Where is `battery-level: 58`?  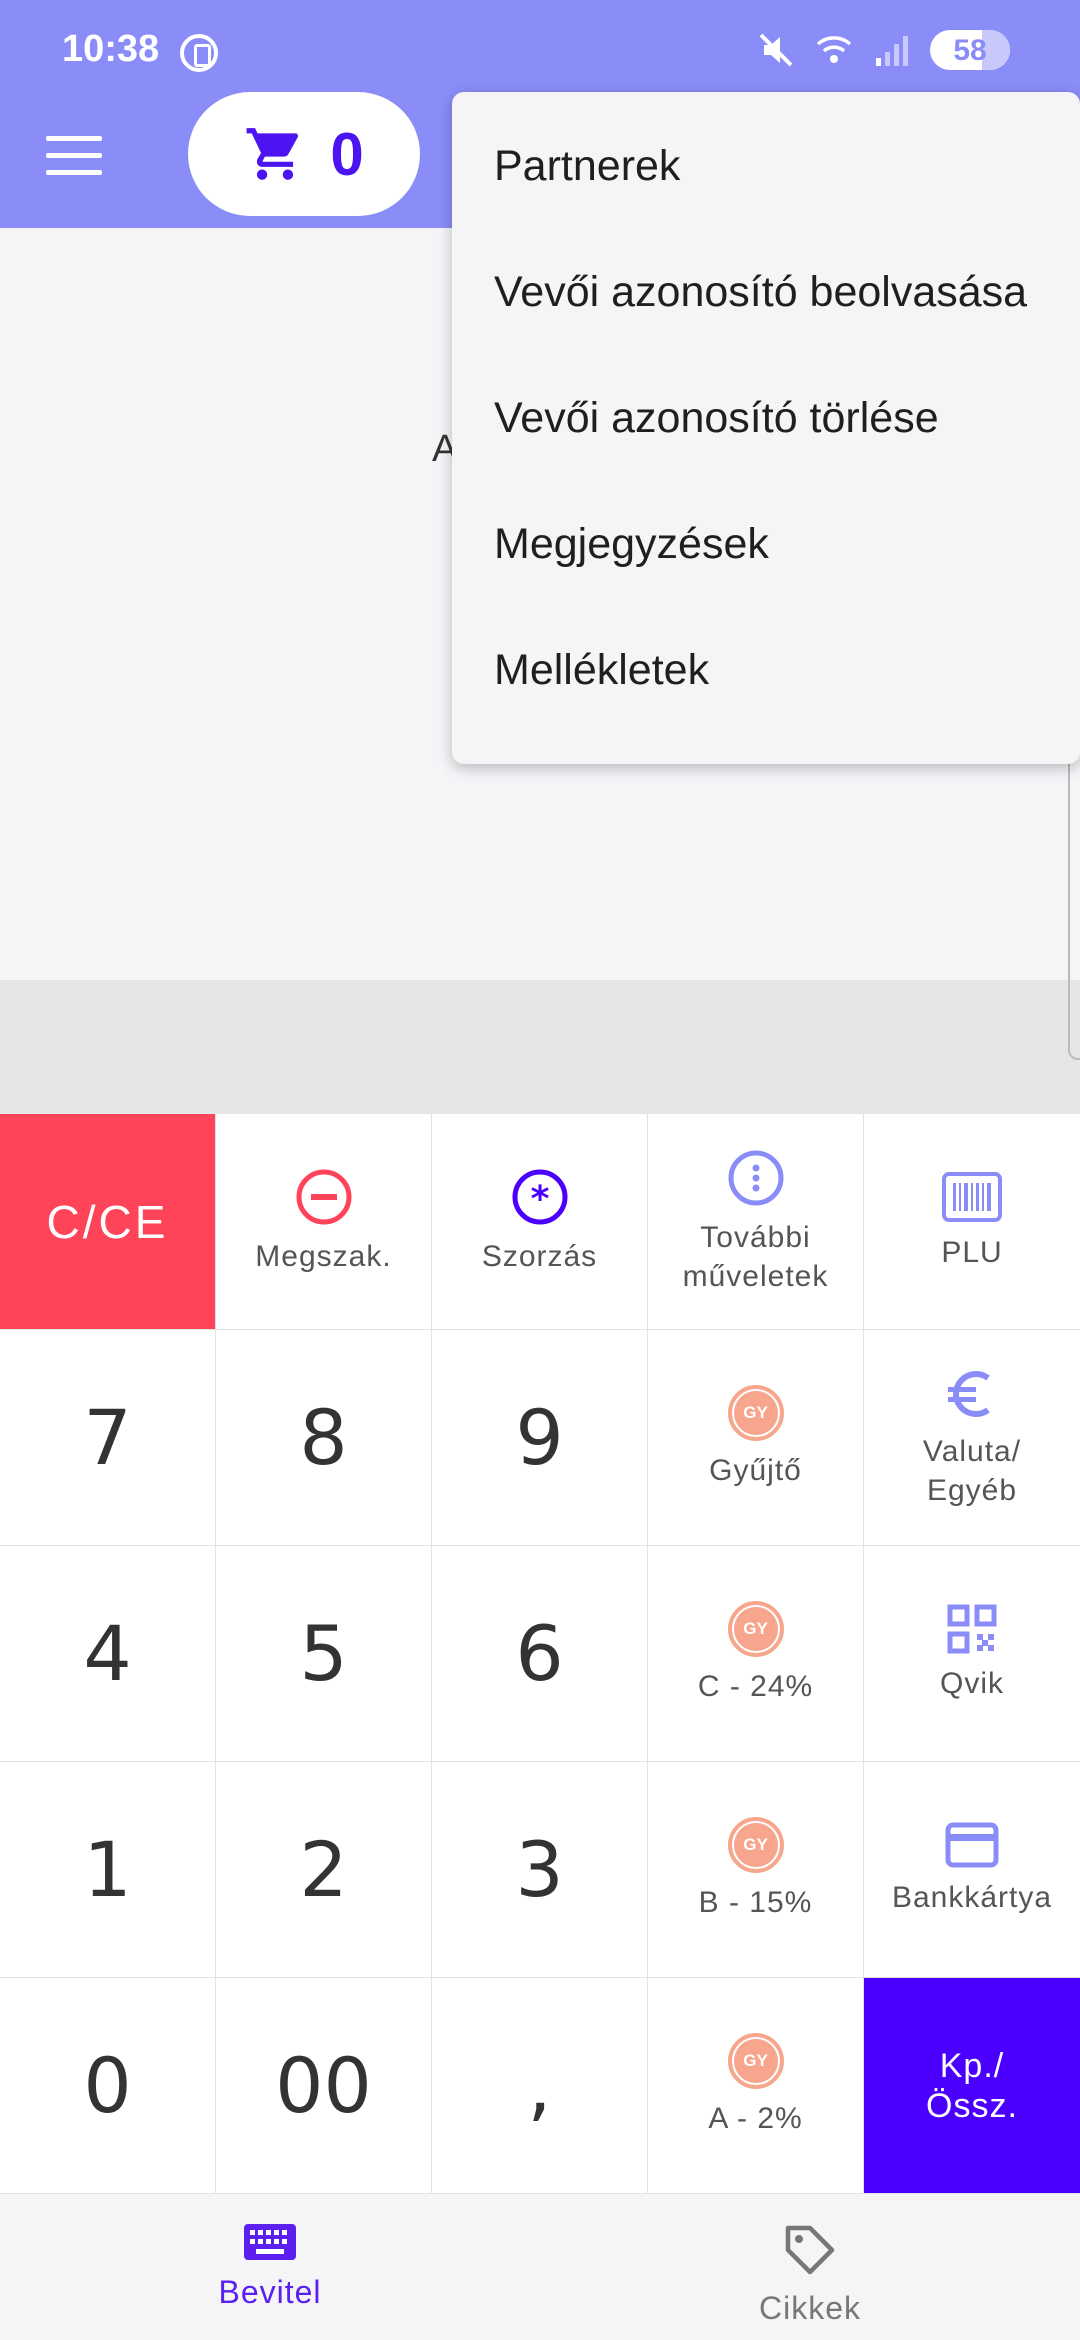 battery-level: 58 is located at coordinates (970, 50).